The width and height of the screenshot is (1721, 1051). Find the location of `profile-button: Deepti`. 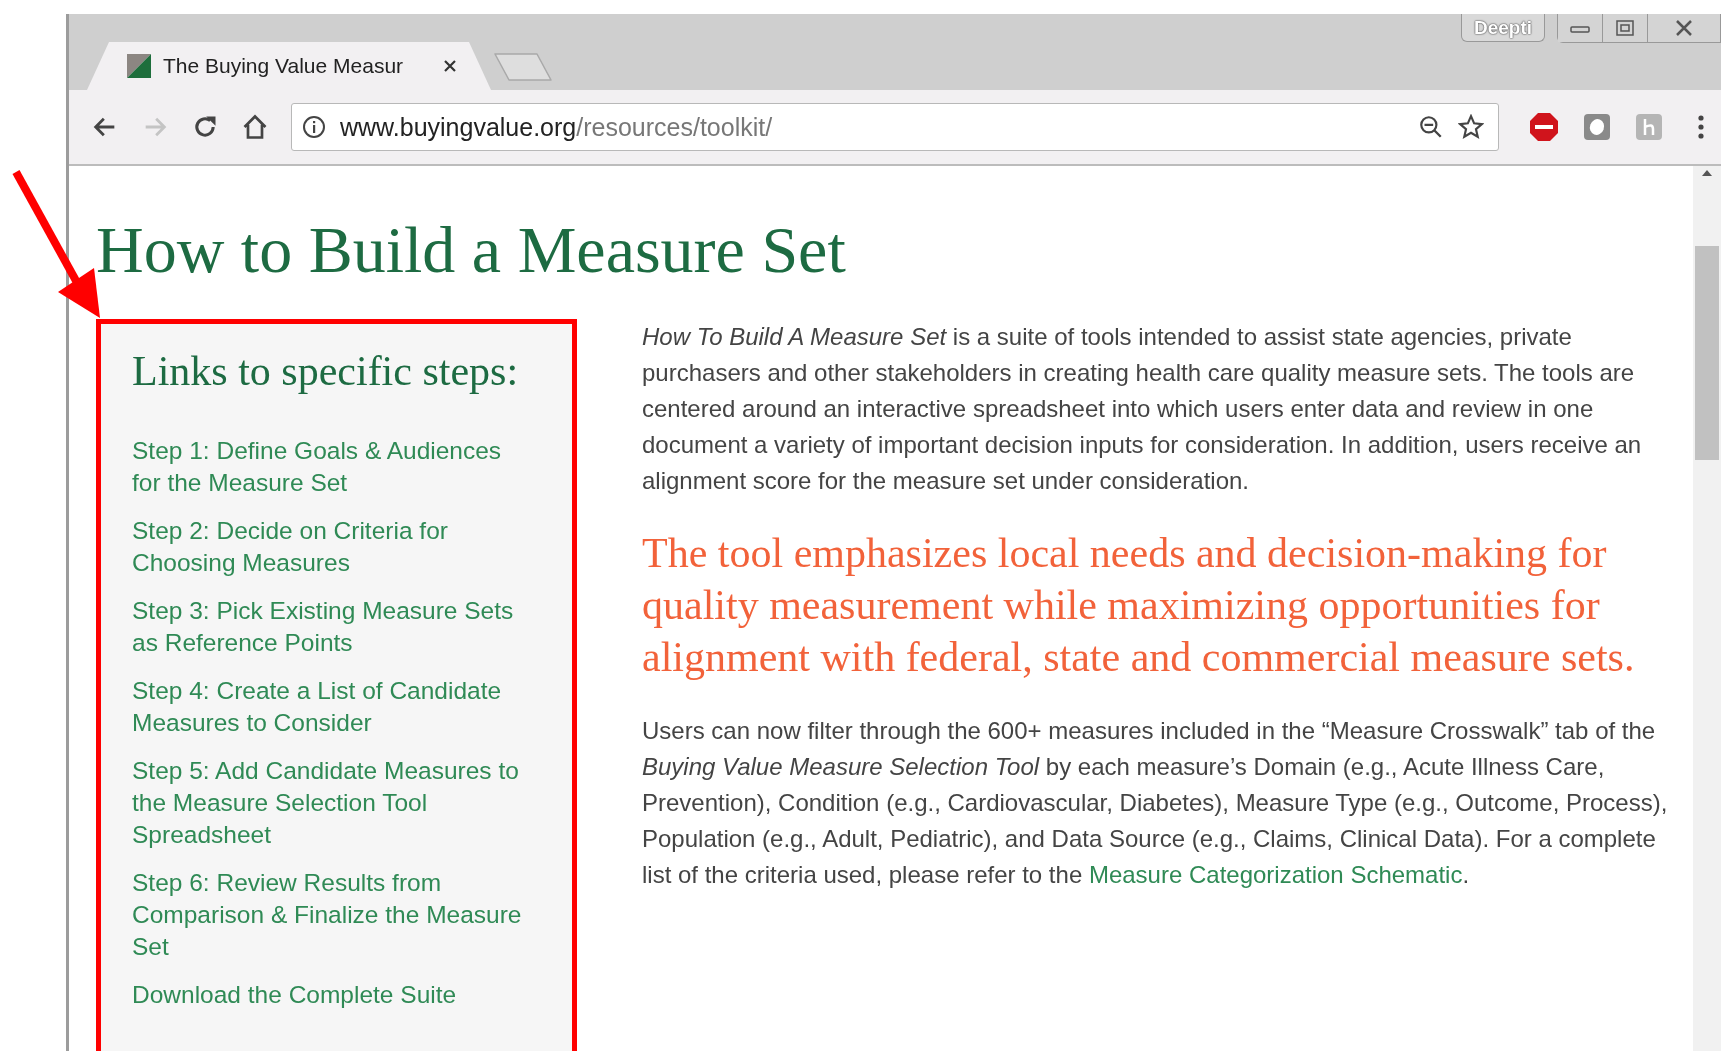

profile-button: Deepti is located at coordinates (1502, 28).